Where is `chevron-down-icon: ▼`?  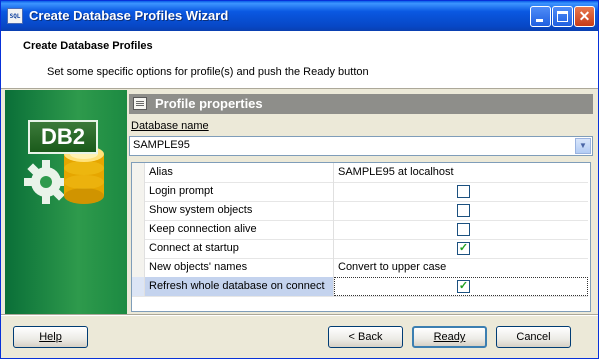
chevron-down-icon: ▼ is located at coordinates (583, 146).